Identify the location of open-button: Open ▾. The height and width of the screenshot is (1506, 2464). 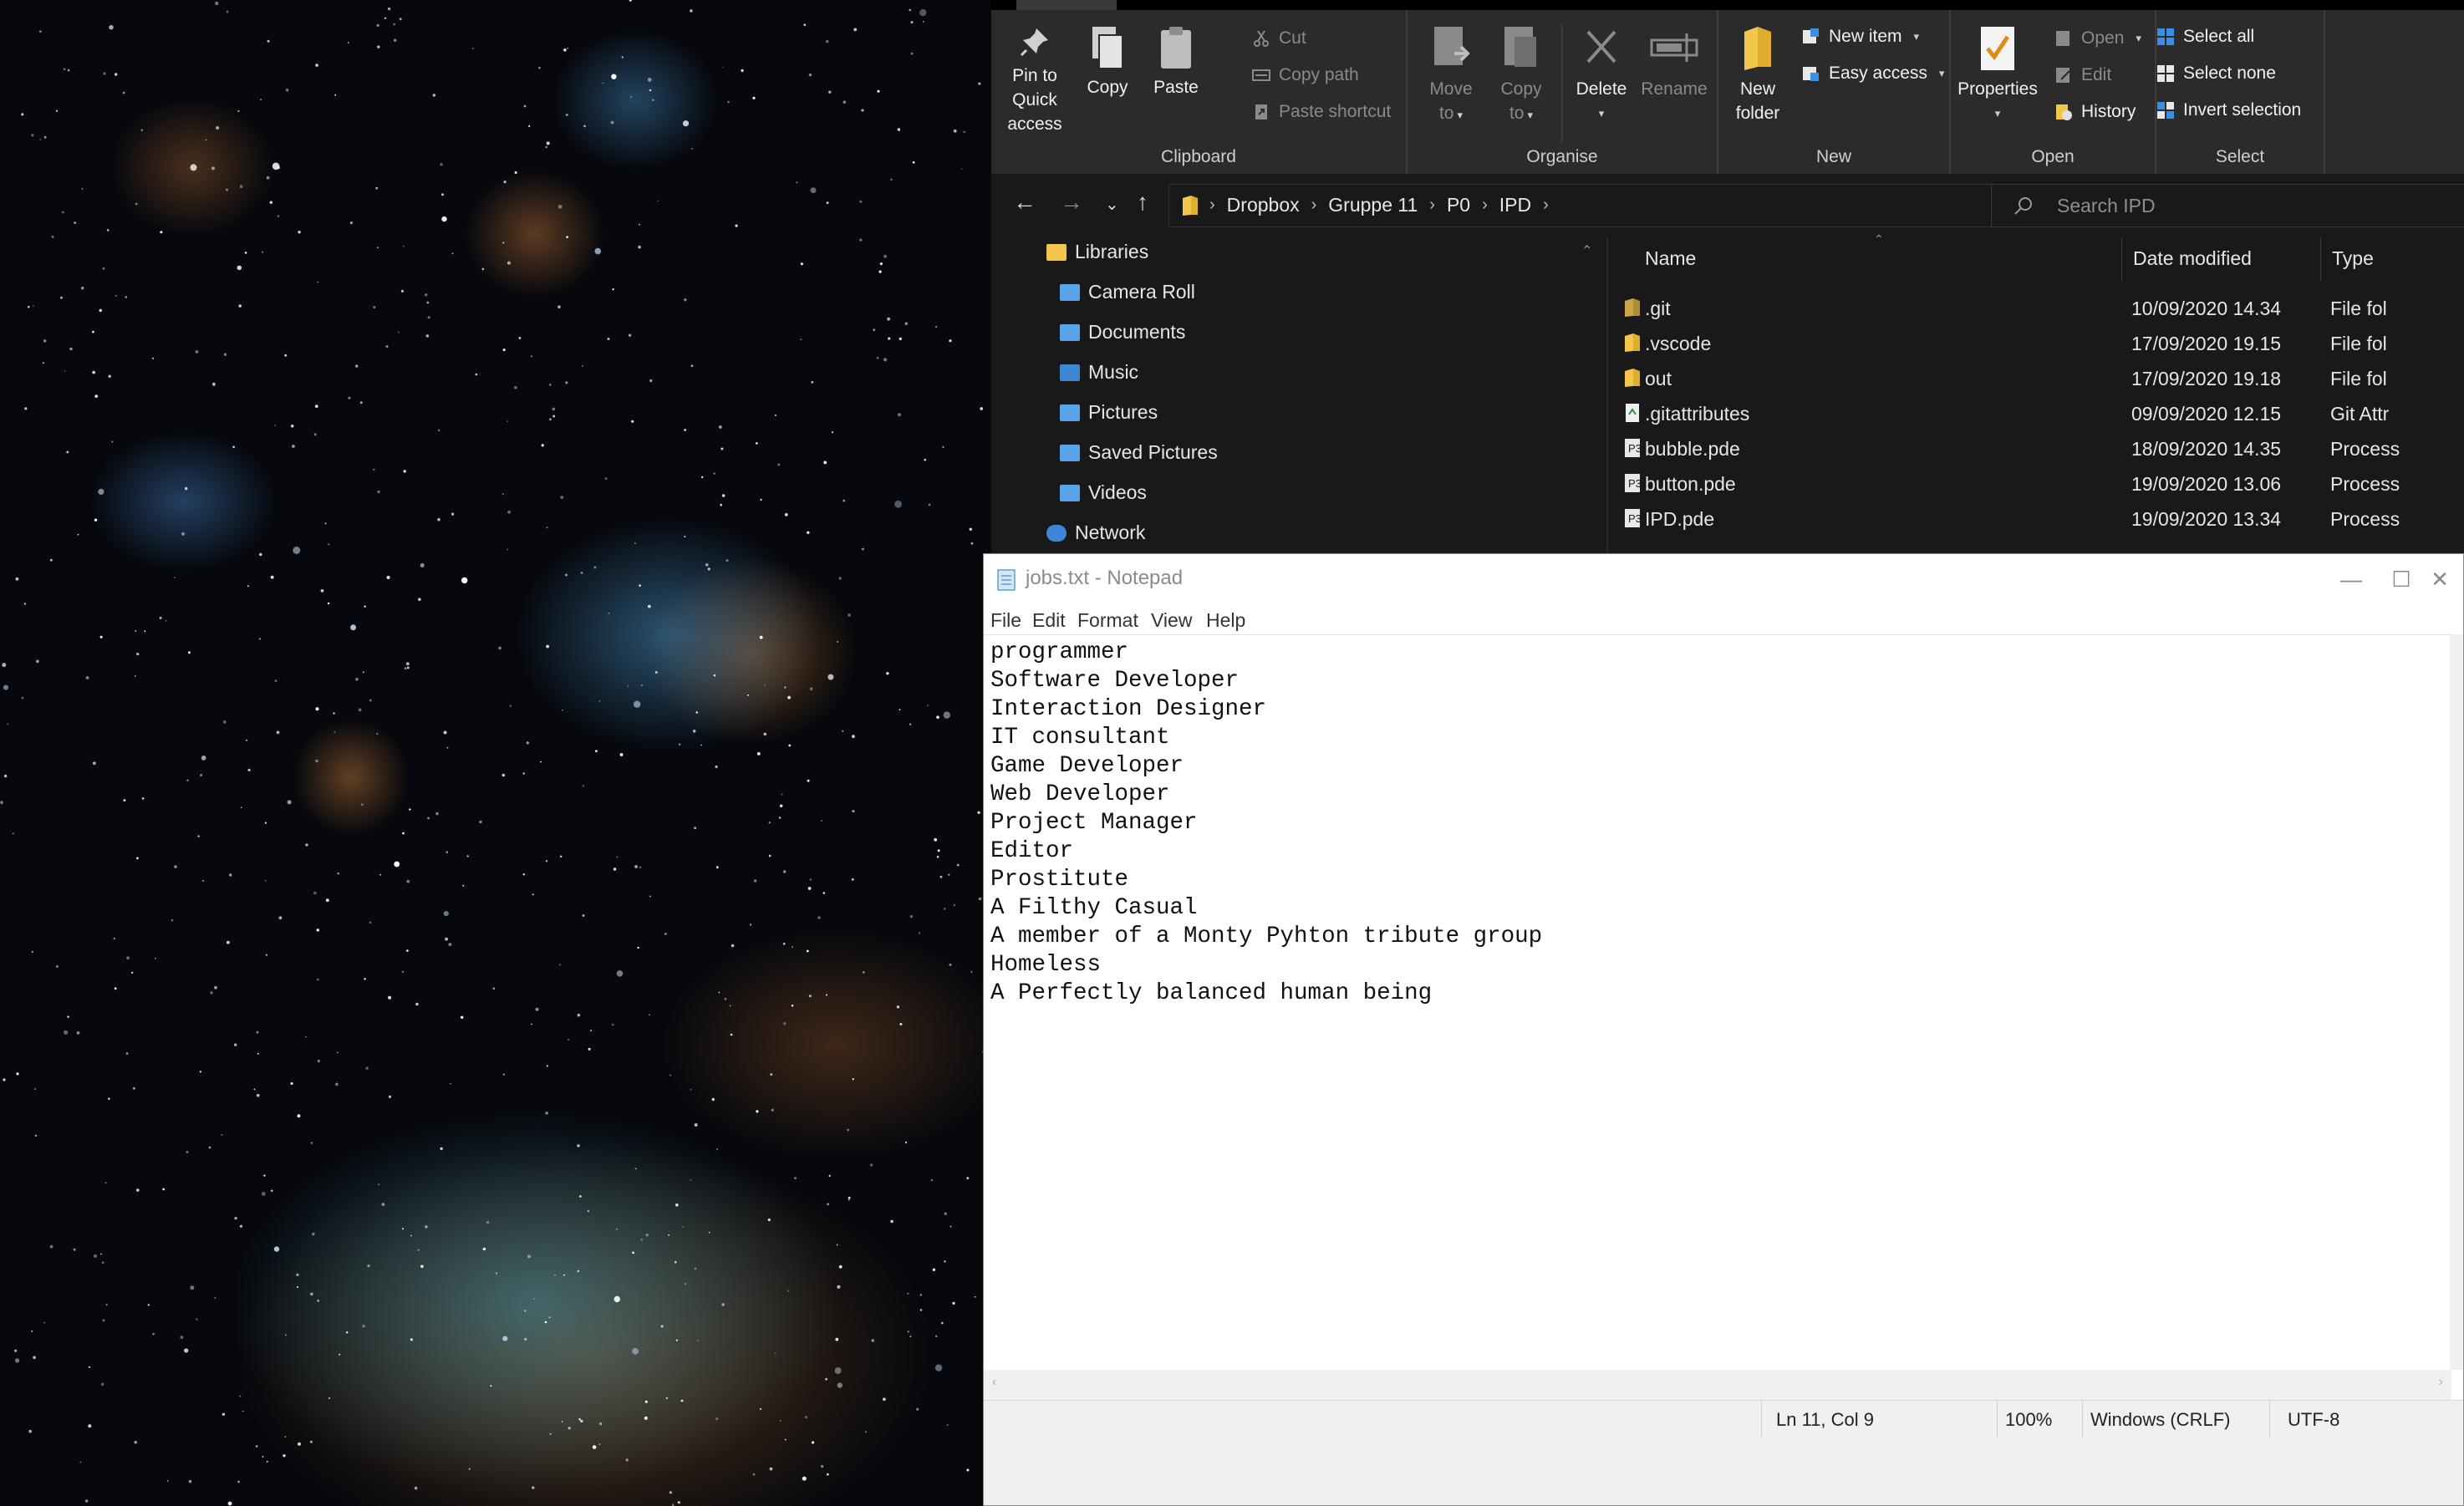
(2097, 38).